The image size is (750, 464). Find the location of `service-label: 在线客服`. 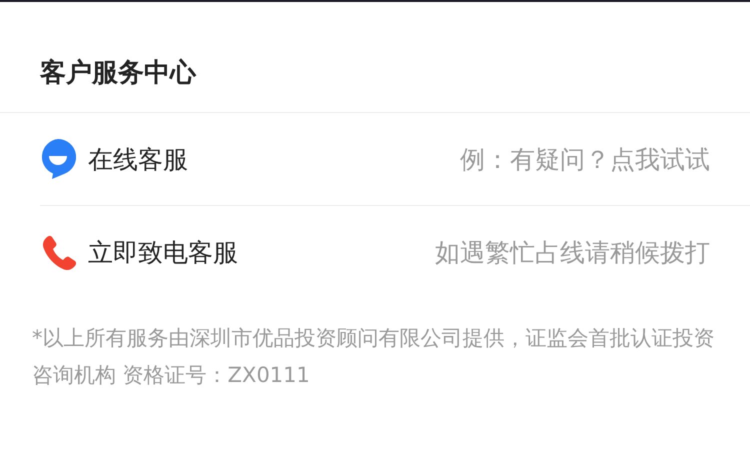

service-label: 在线客服 is located at coordinates (138, 160).